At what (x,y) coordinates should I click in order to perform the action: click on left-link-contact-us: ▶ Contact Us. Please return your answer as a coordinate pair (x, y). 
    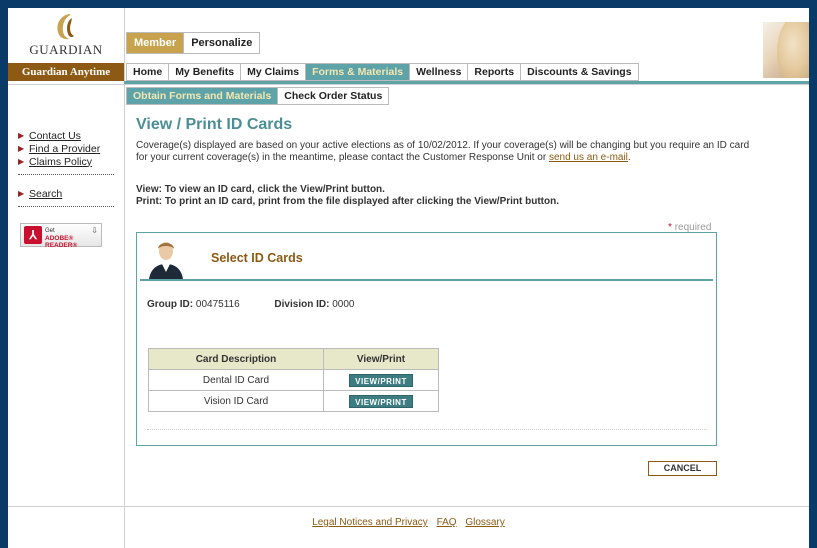
    Looking at the image, I should click on (66, 135).